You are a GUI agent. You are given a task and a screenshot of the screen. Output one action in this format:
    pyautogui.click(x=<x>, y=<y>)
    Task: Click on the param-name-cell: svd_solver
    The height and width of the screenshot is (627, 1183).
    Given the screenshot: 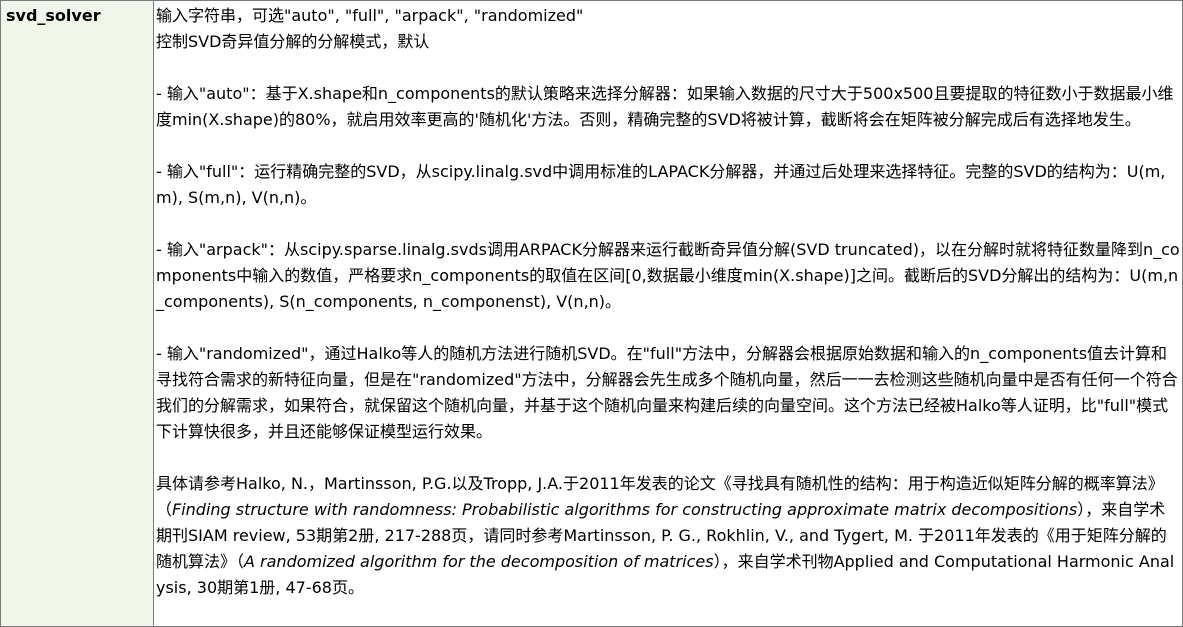 What is the action you would take?
    pyautogui.click(x=77, y=313)
    